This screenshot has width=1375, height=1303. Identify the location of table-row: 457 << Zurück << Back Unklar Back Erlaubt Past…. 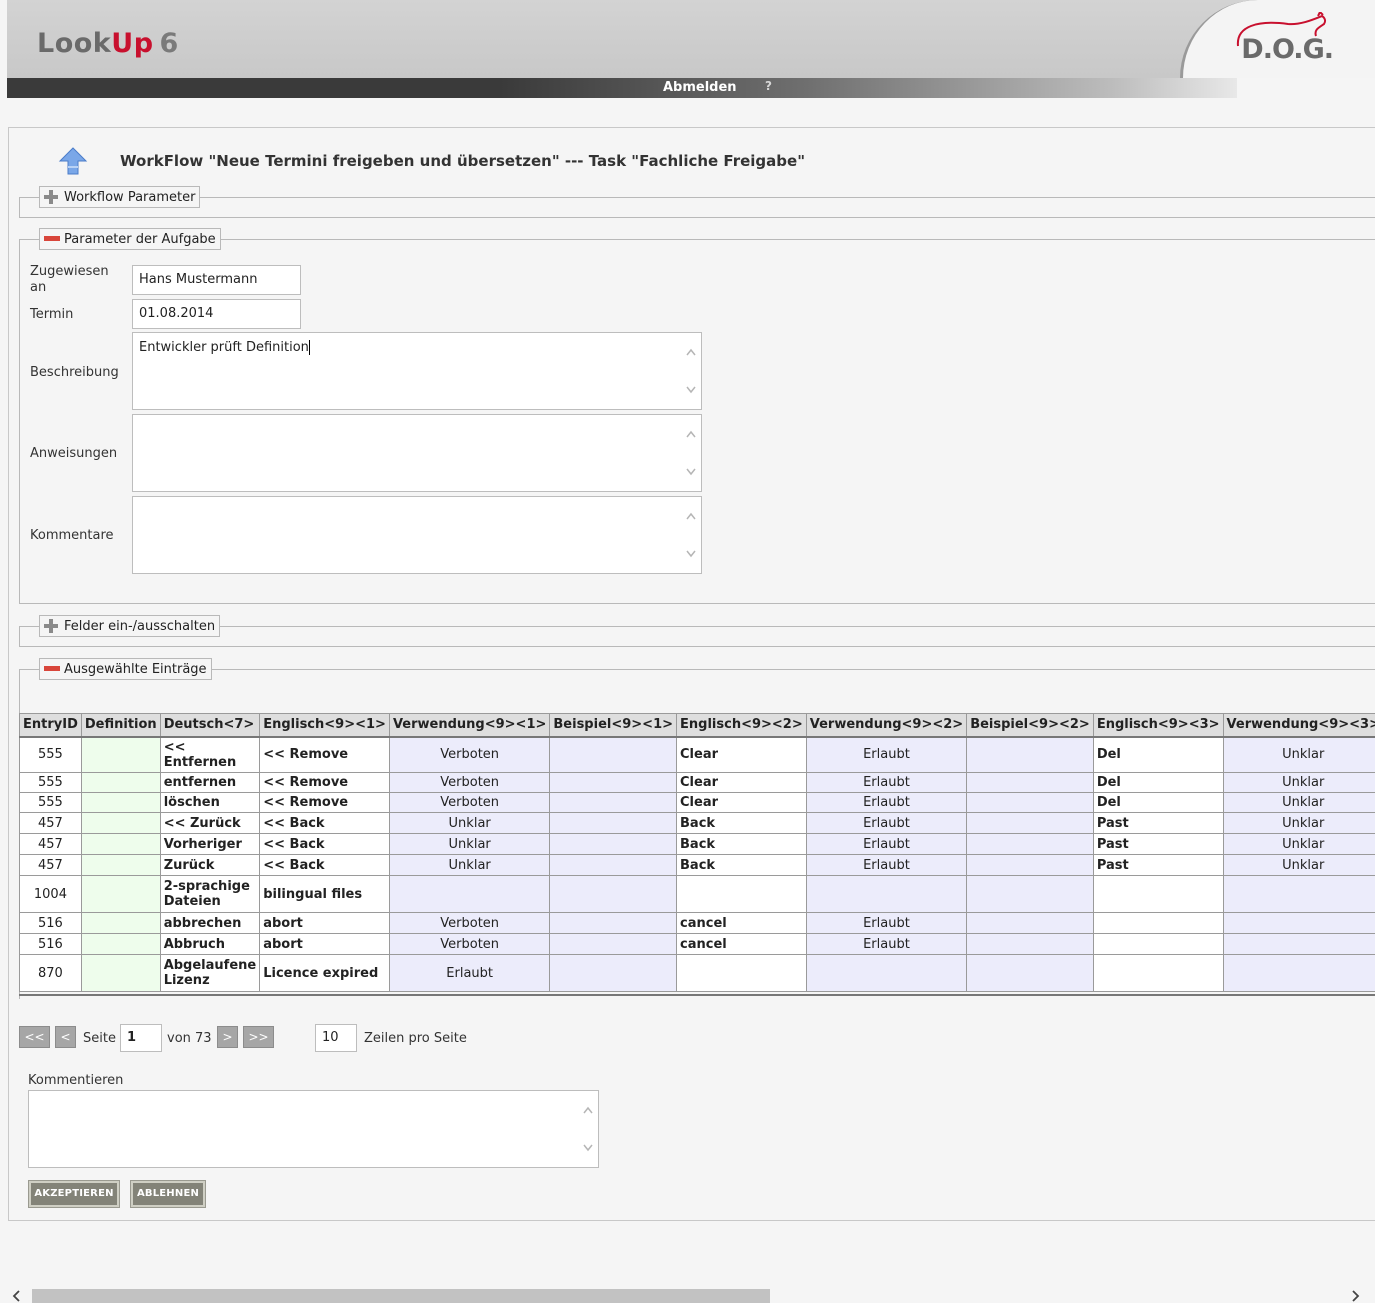
(697, 823).